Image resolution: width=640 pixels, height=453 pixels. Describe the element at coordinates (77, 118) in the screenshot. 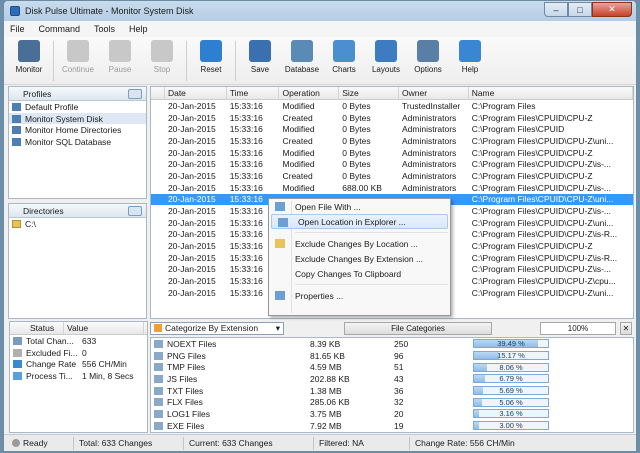

I see `profile-item: Monitor System Disk` at that location.